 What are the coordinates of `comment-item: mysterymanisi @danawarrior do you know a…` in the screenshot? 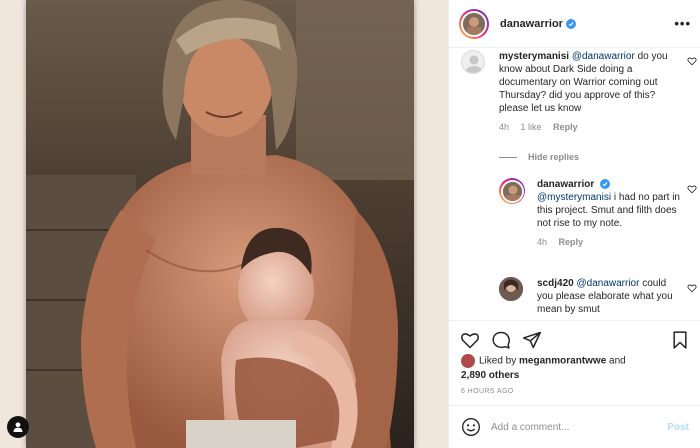 It's located at (579, 96).